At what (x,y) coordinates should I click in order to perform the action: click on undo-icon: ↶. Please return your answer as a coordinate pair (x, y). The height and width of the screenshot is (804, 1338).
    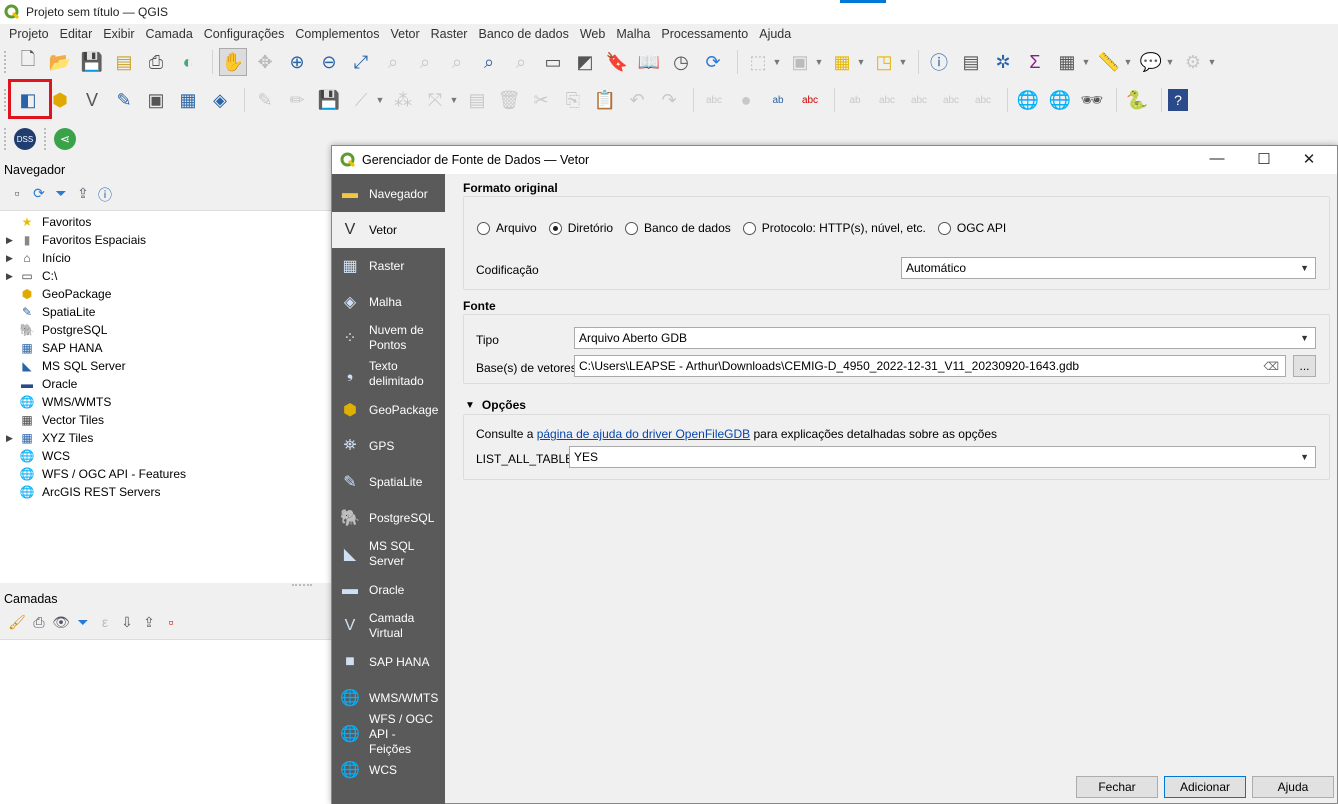
    Looking at the image, I should click on (637, 100).